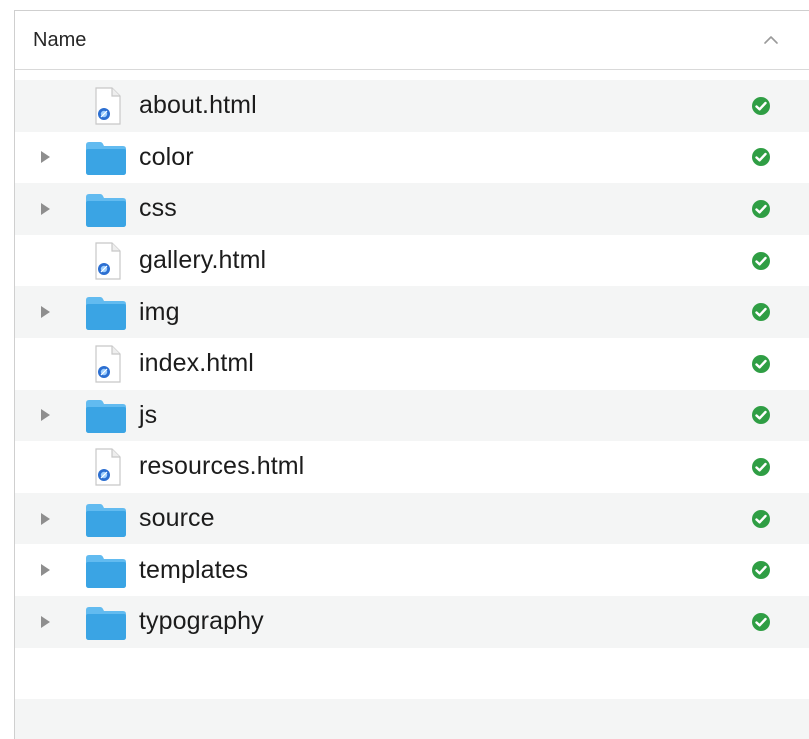 The image size is (809, 739). I want to click on item-name: source, so click(177, 518).